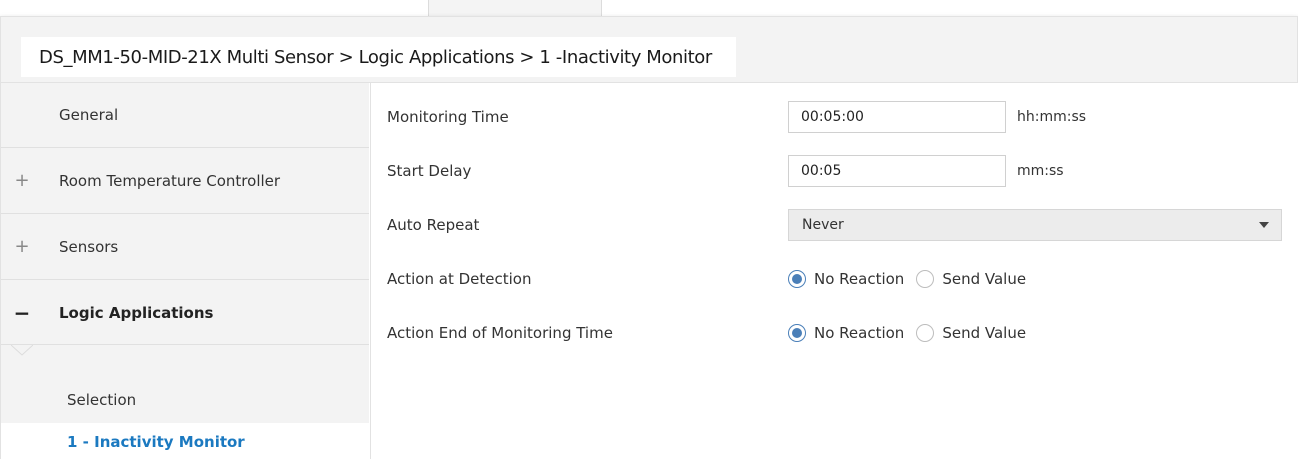 Image resolution: width=1298 pixels, height=459 pixels. Describe the element at coordinates (185, 247) in the screenshot. I see `sidebar-item-sensors: + Sensors` at that location.